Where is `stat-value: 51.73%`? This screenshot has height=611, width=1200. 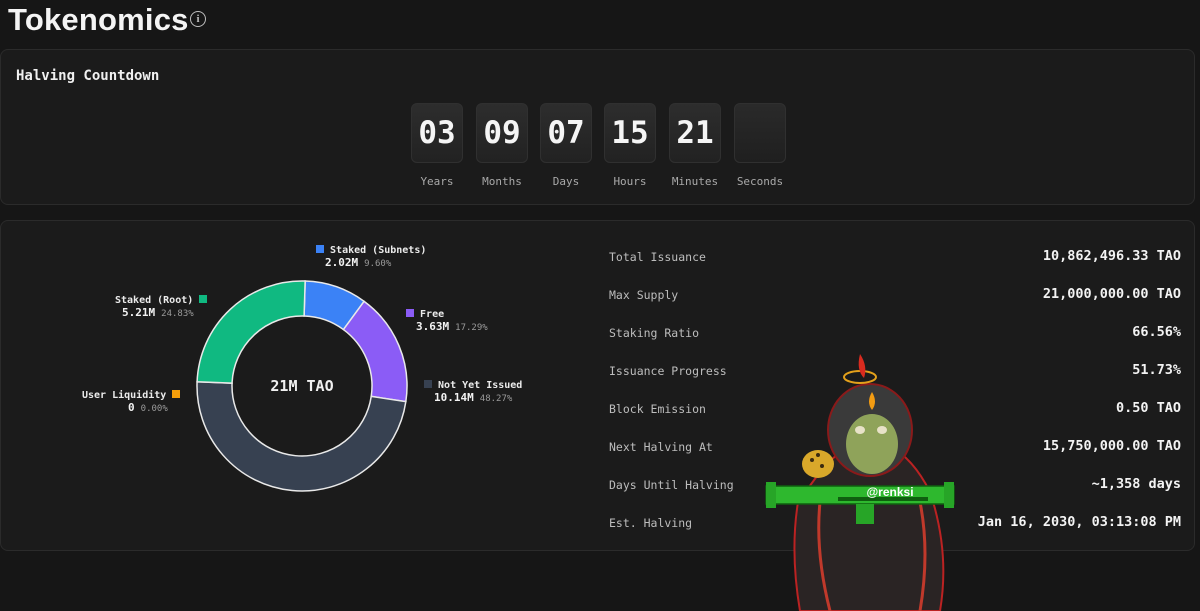
stat-value: 51.73% is located at coordinates (1156, 370).